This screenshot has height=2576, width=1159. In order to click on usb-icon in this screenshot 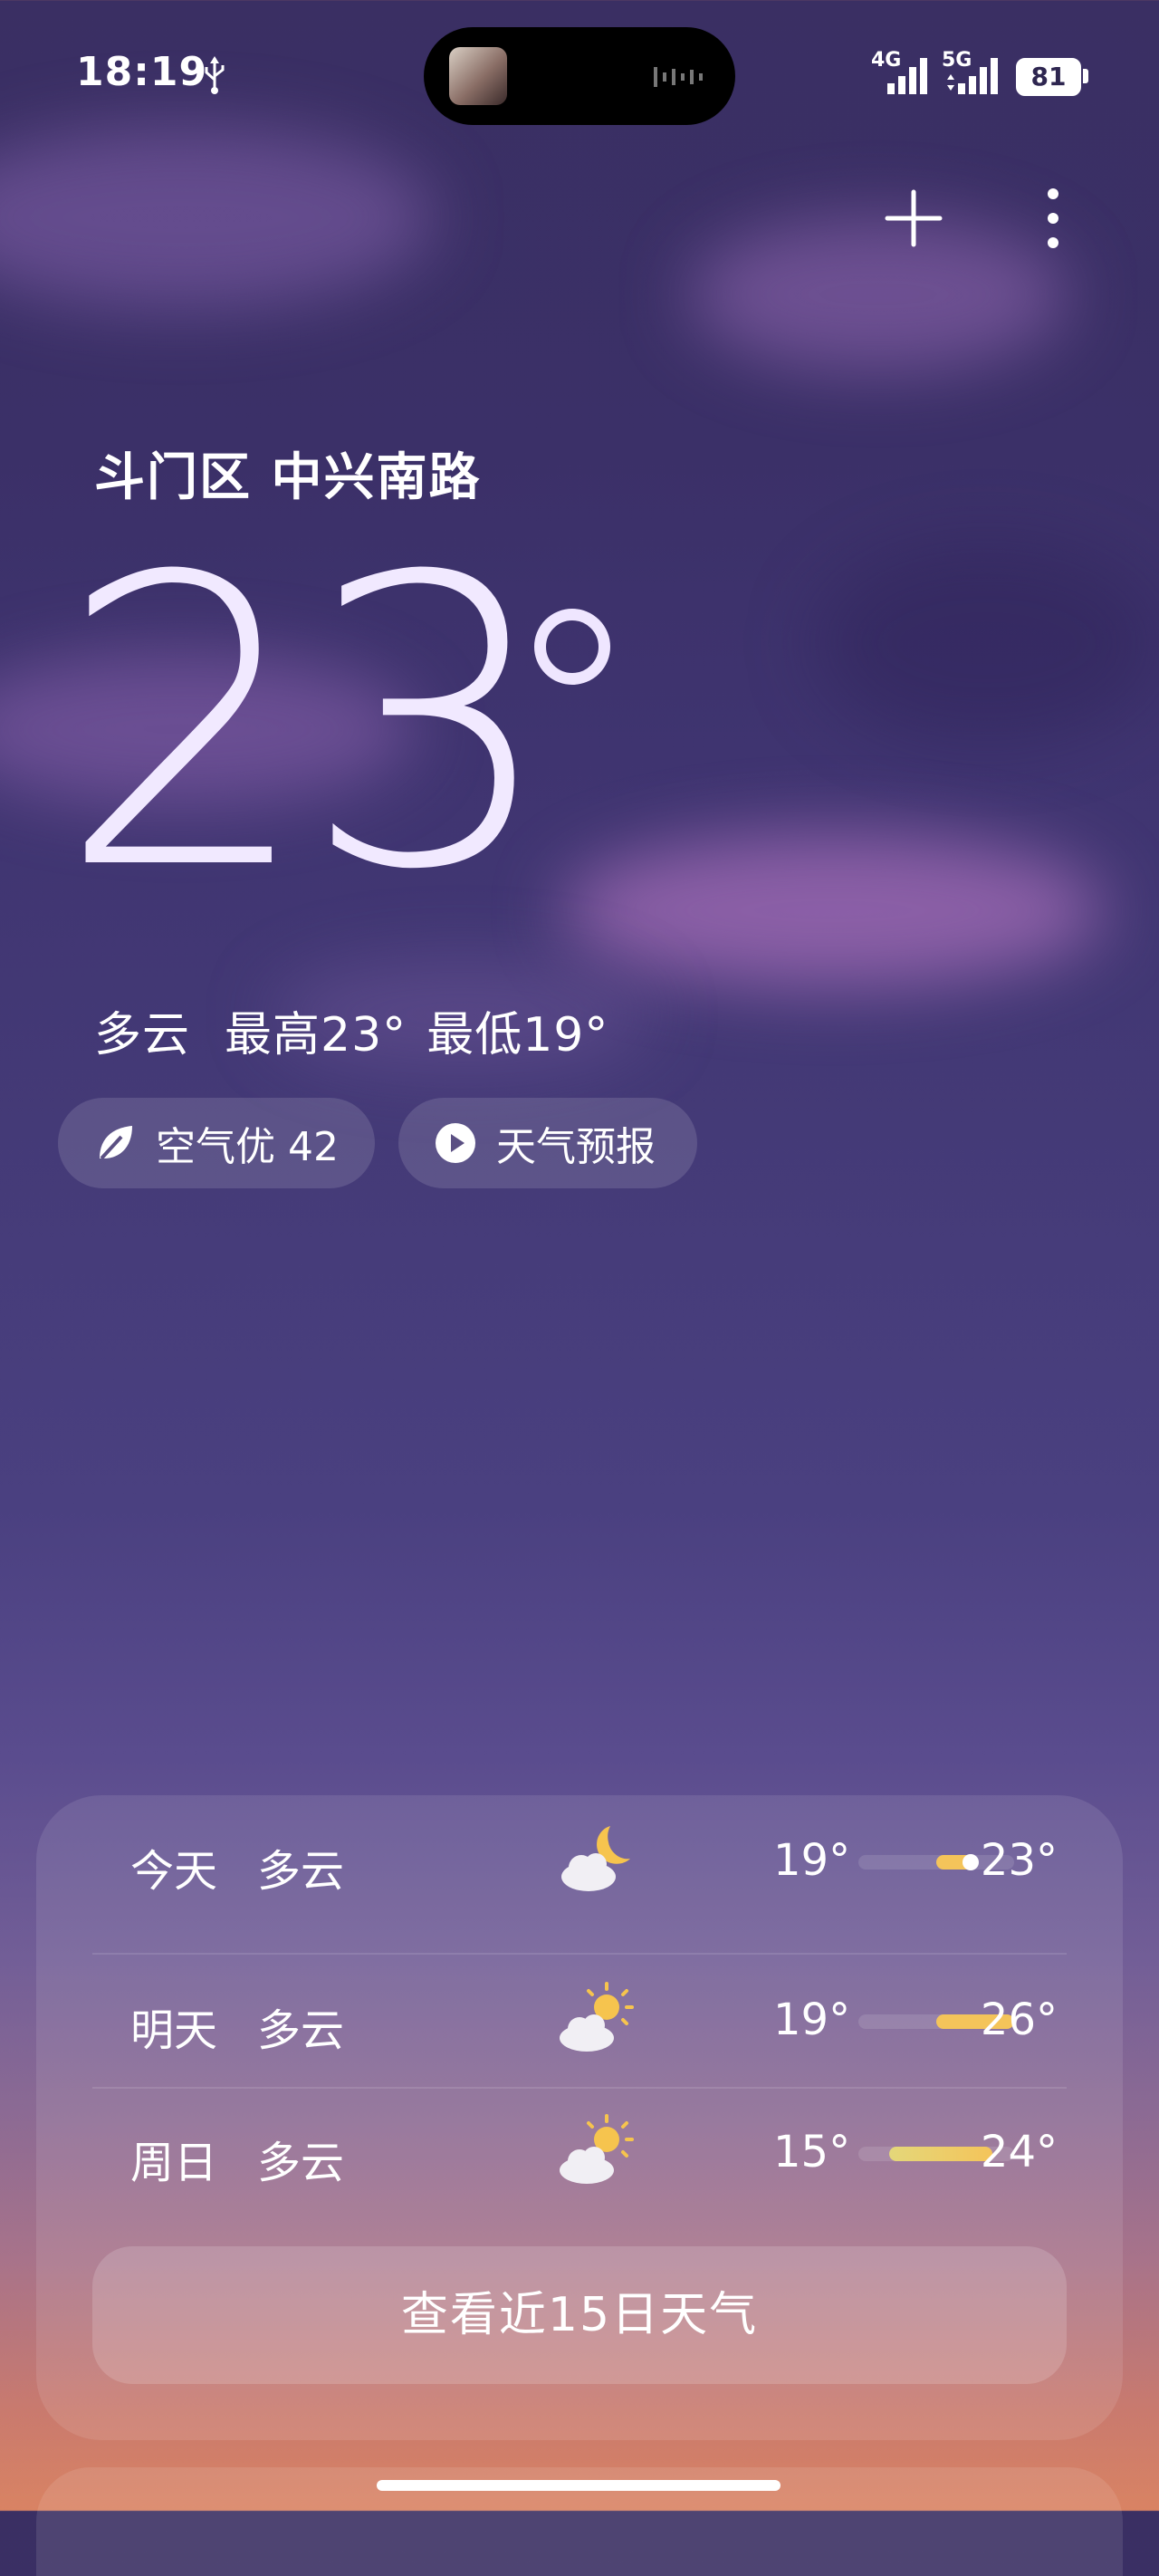, I will do `click(215, 75)`.